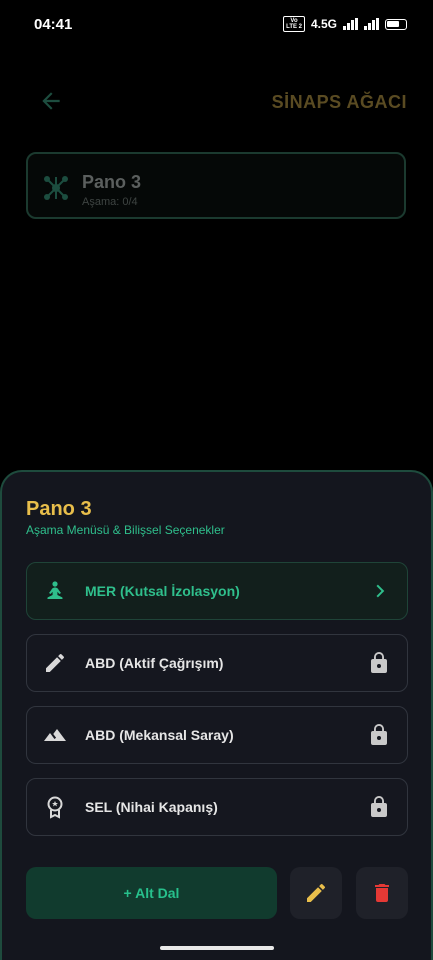 The width and height of the screenshot is (433, 960). Describe the element at coordinates (53, 24) in the screenshot. I see `status-time: 04:41` at that location.